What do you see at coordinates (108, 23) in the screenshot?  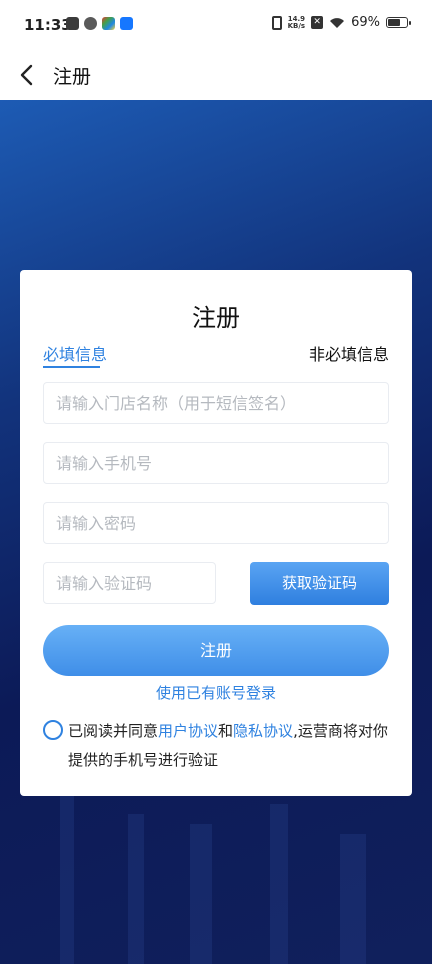 I see `app-color-icon` at bounding box center [108, 23].